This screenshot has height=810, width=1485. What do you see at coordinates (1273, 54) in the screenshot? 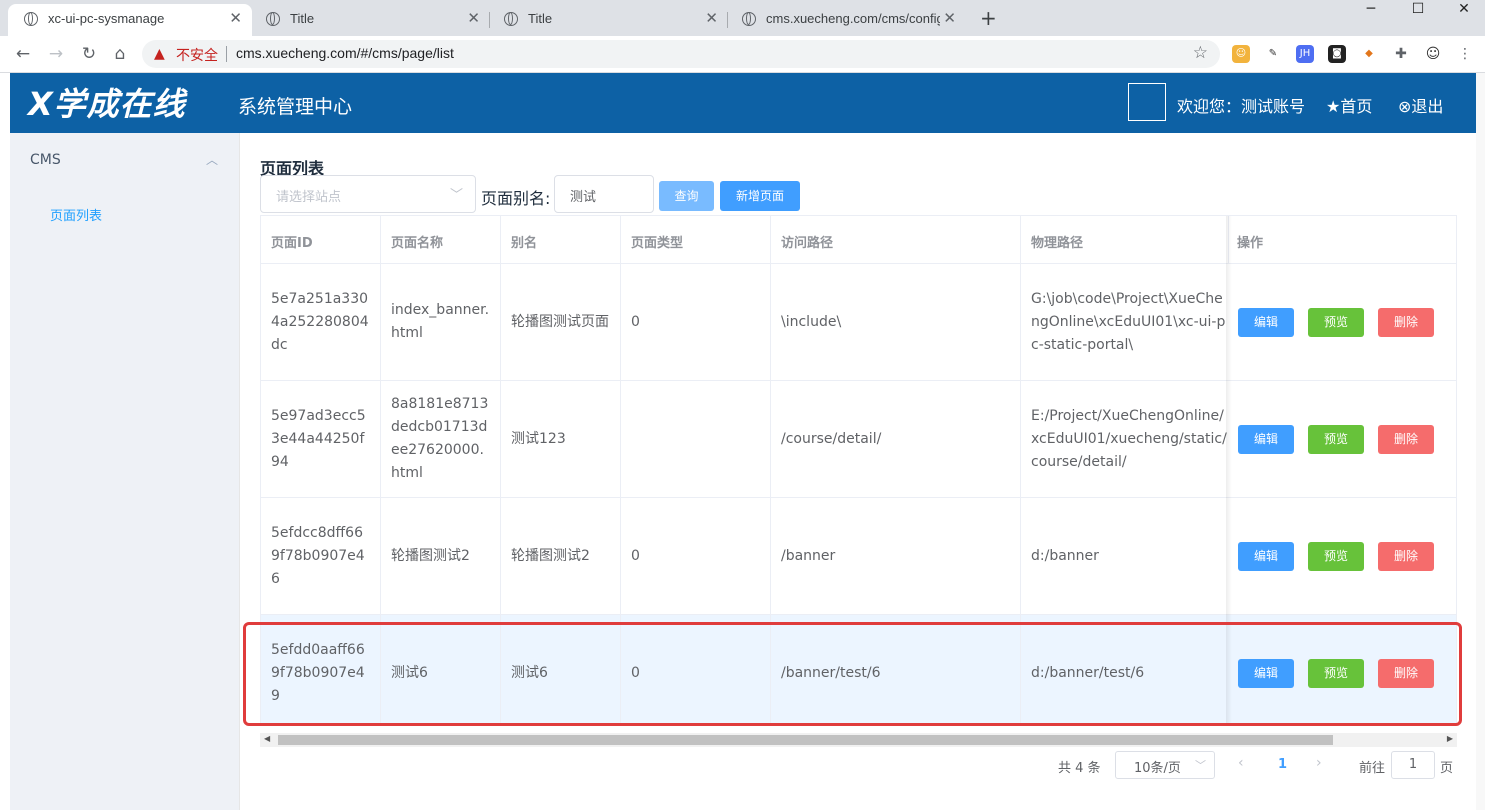
I see `broom-extension-icon: ✎` at bounding box center [1273, 54].